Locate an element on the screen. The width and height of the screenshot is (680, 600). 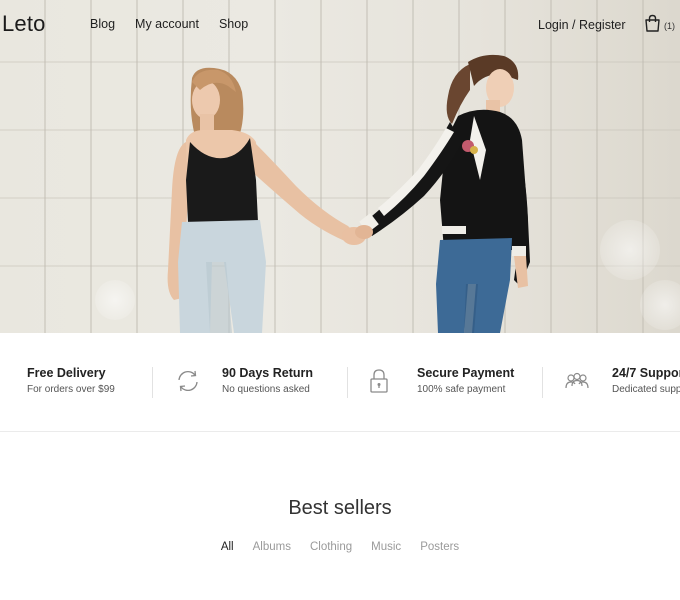
feature-title: Free Delivery is located at coordinates (66, 373).